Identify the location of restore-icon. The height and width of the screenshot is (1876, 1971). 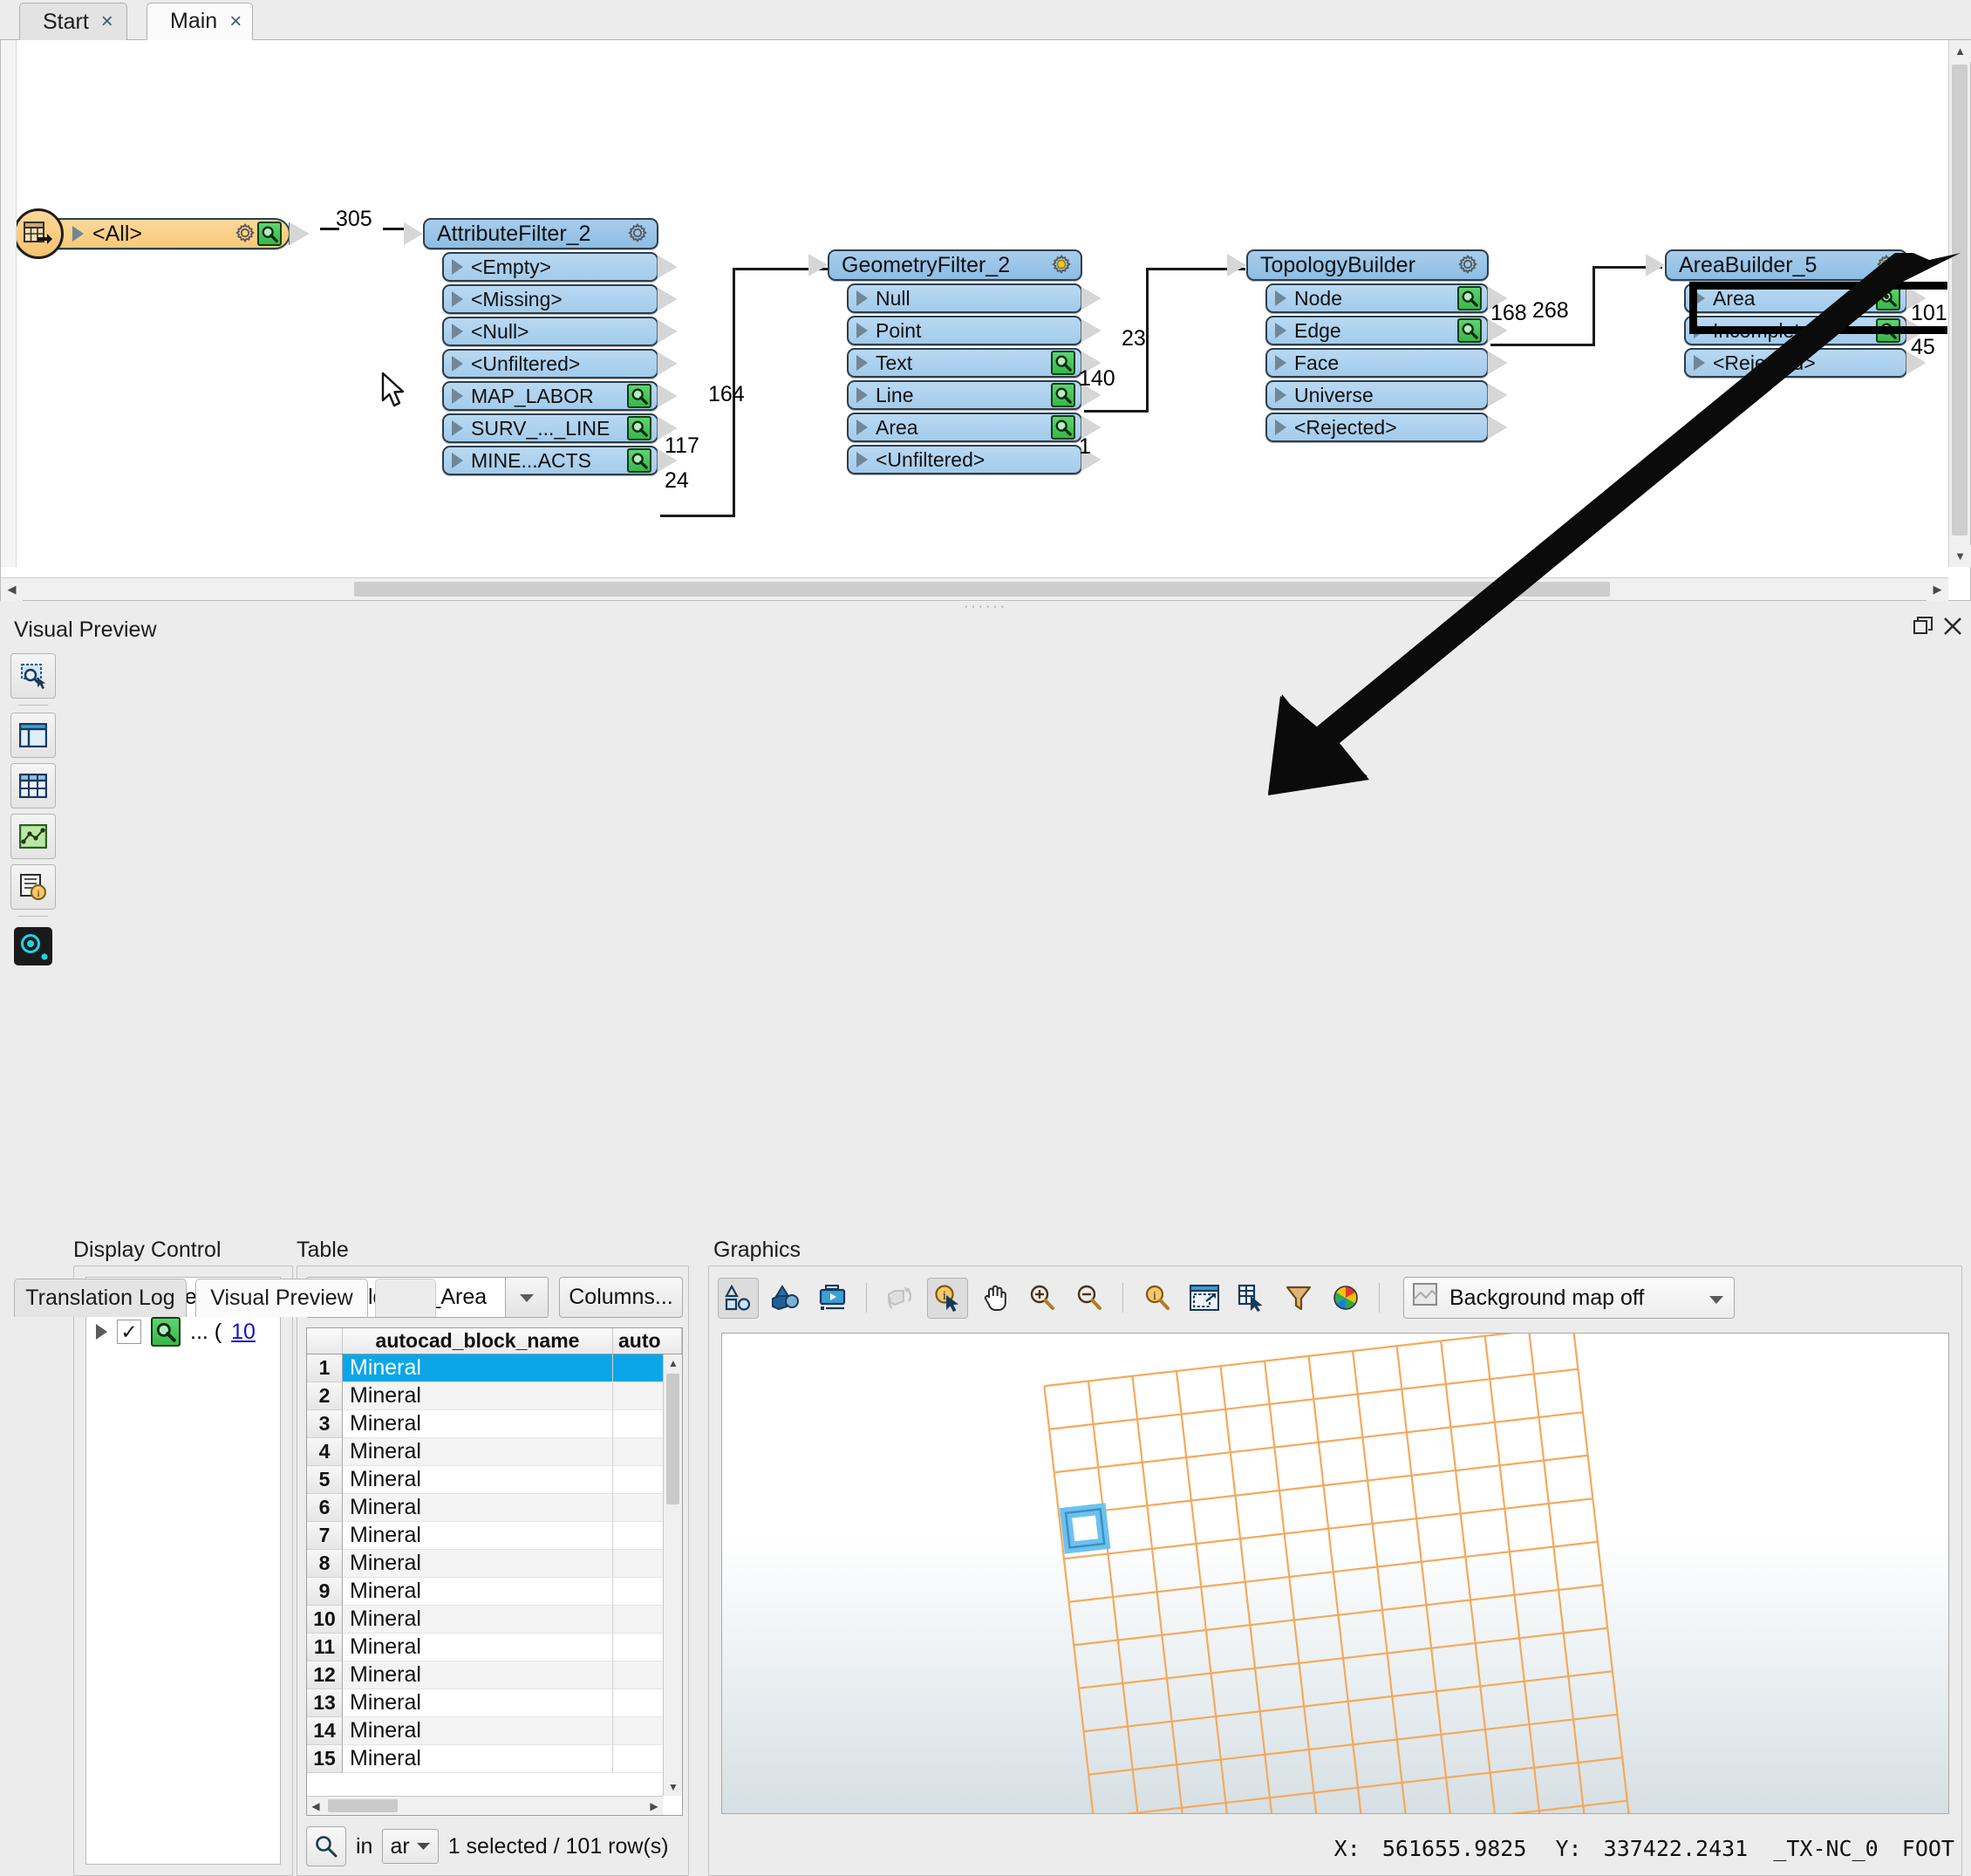
(1923, 629).